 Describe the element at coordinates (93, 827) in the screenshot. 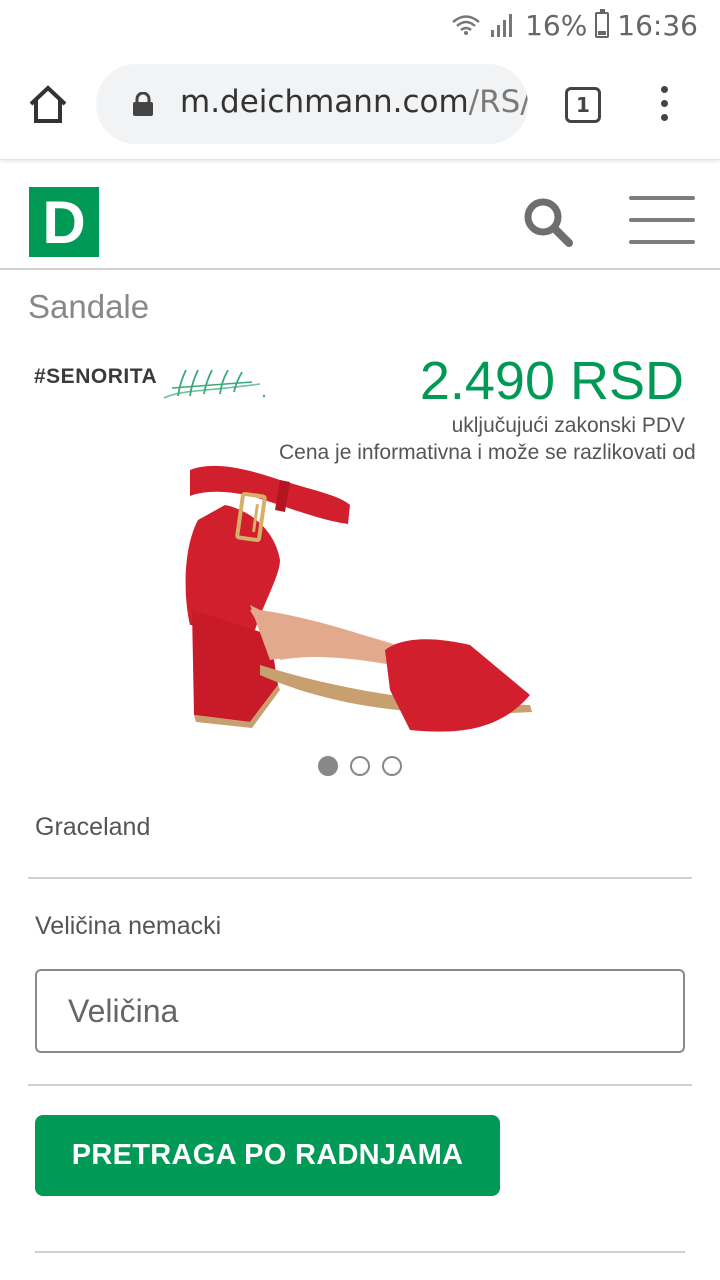

I see `product-name: Graceland` at that location.